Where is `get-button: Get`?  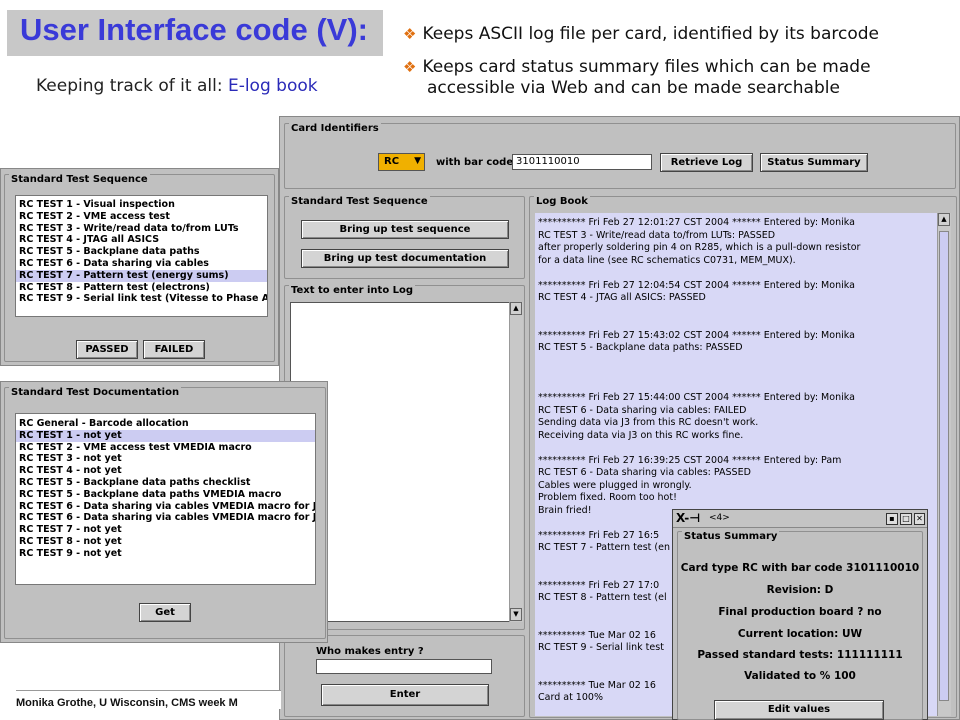
get-button: Get is located at coordinates (165, 612).